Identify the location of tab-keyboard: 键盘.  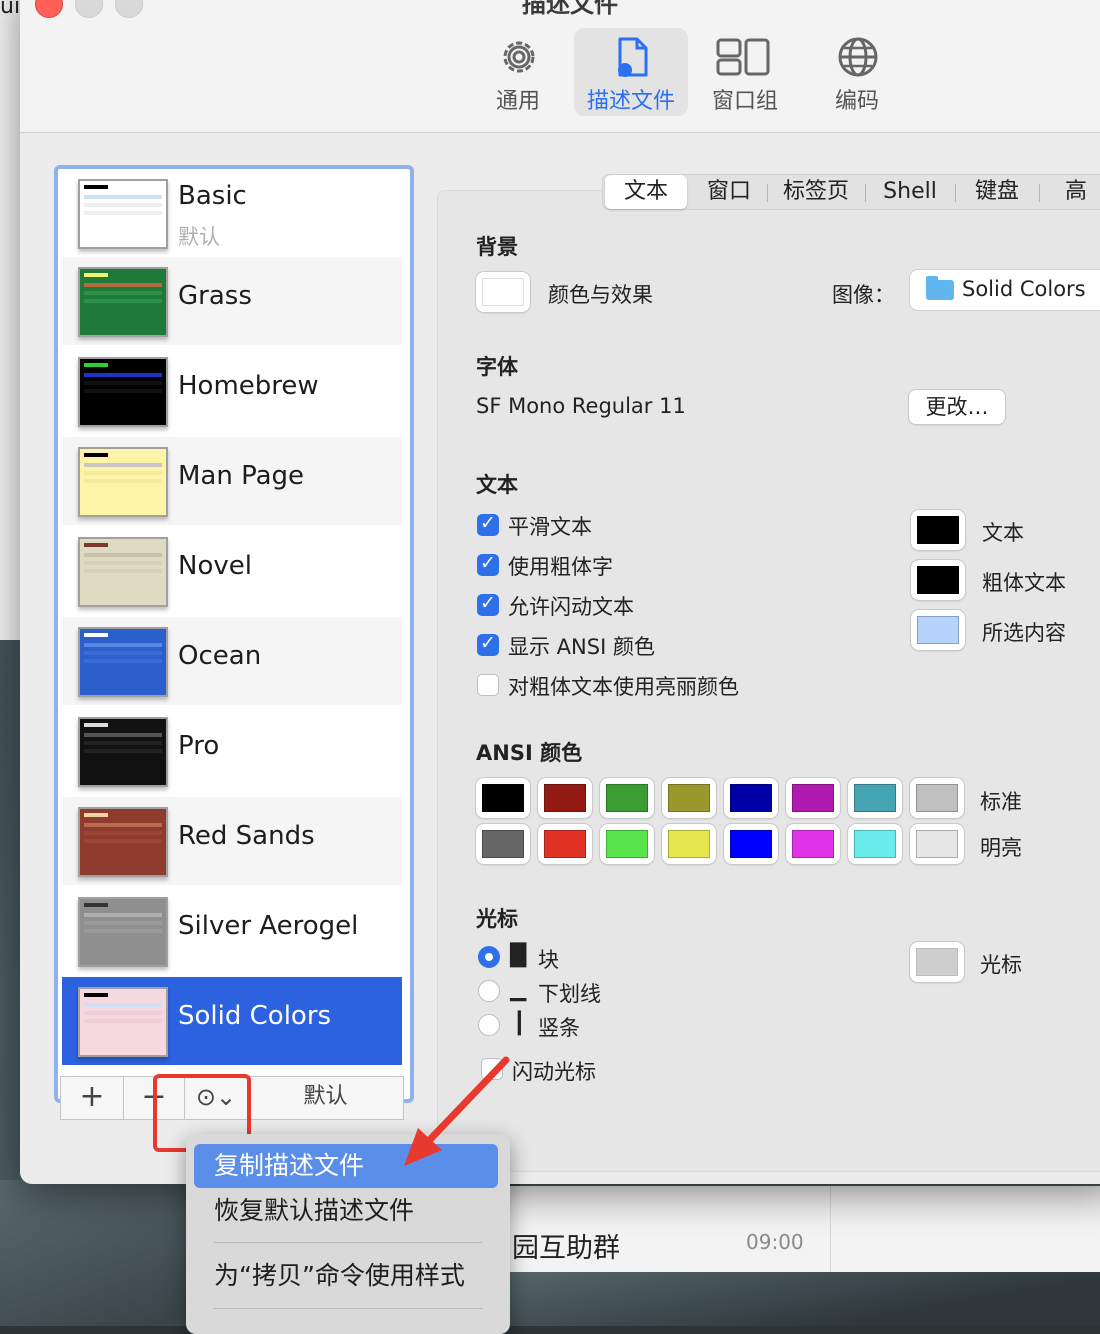
(997, 192).